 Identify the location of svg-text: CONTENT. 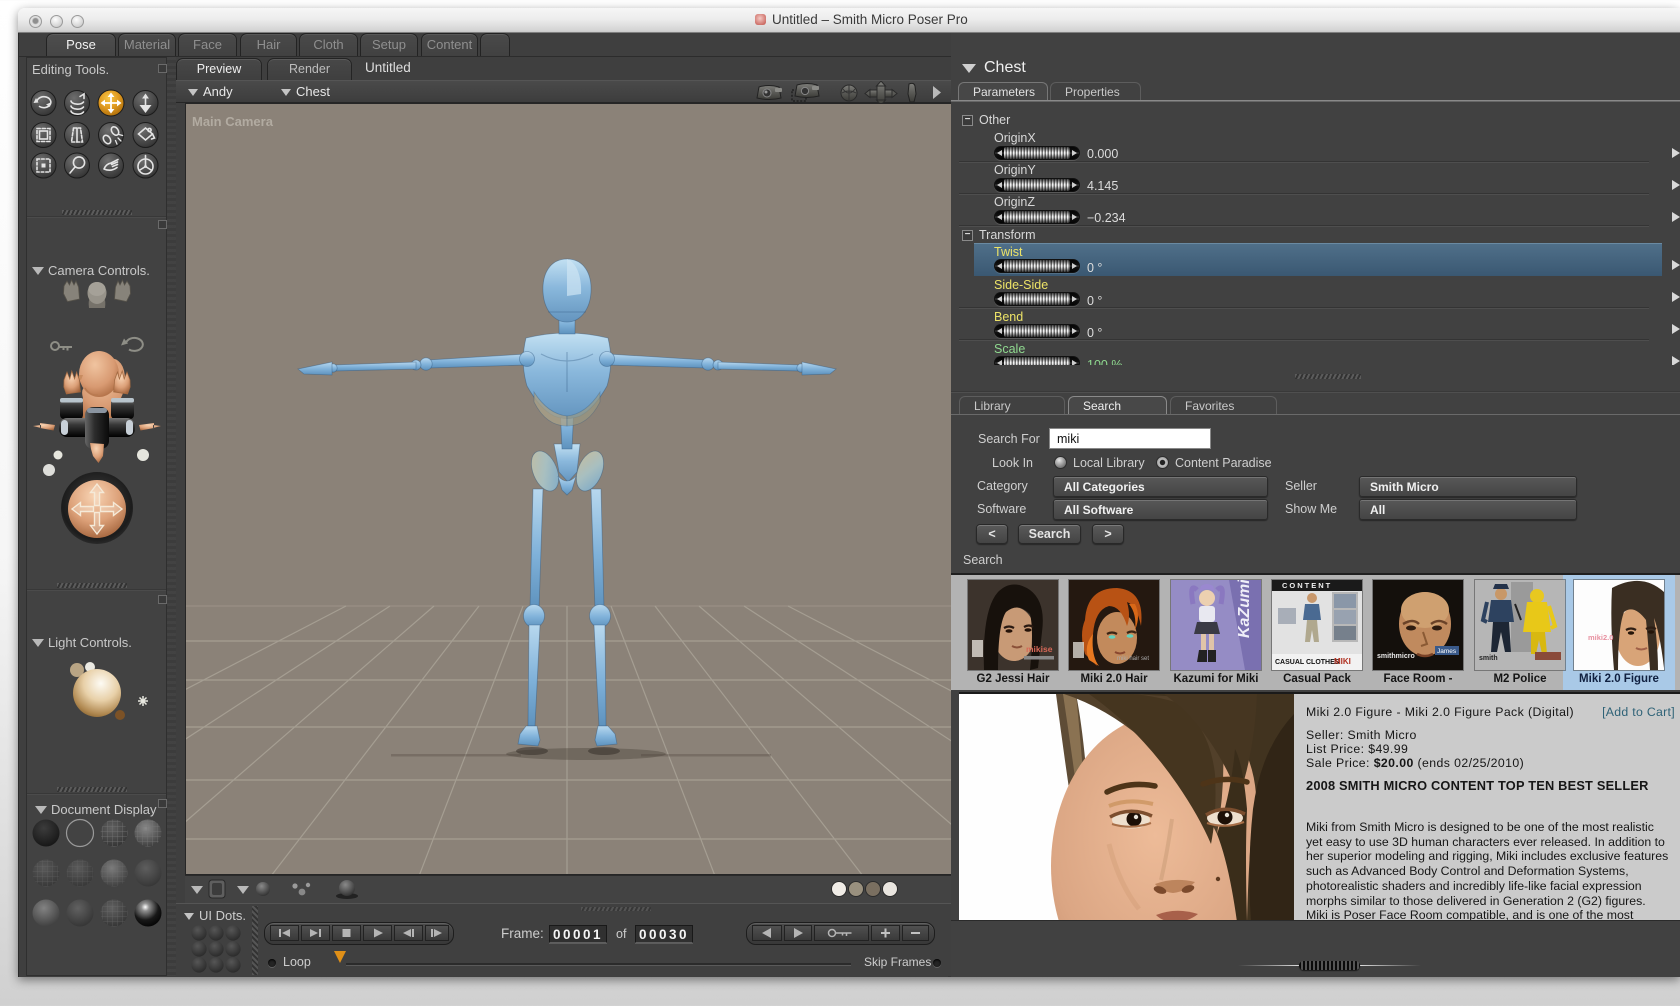
(1307, 585).